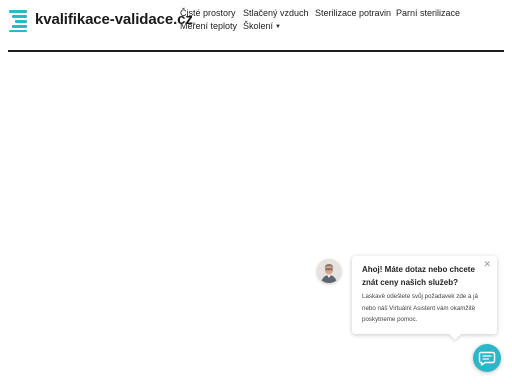 This screenshot has height=384, width=512. What do you see at coordinates (114, 19) in the screenshot?
I see `logo-text: kvalifikace-validace.cz` at bounding box center [114, 19].